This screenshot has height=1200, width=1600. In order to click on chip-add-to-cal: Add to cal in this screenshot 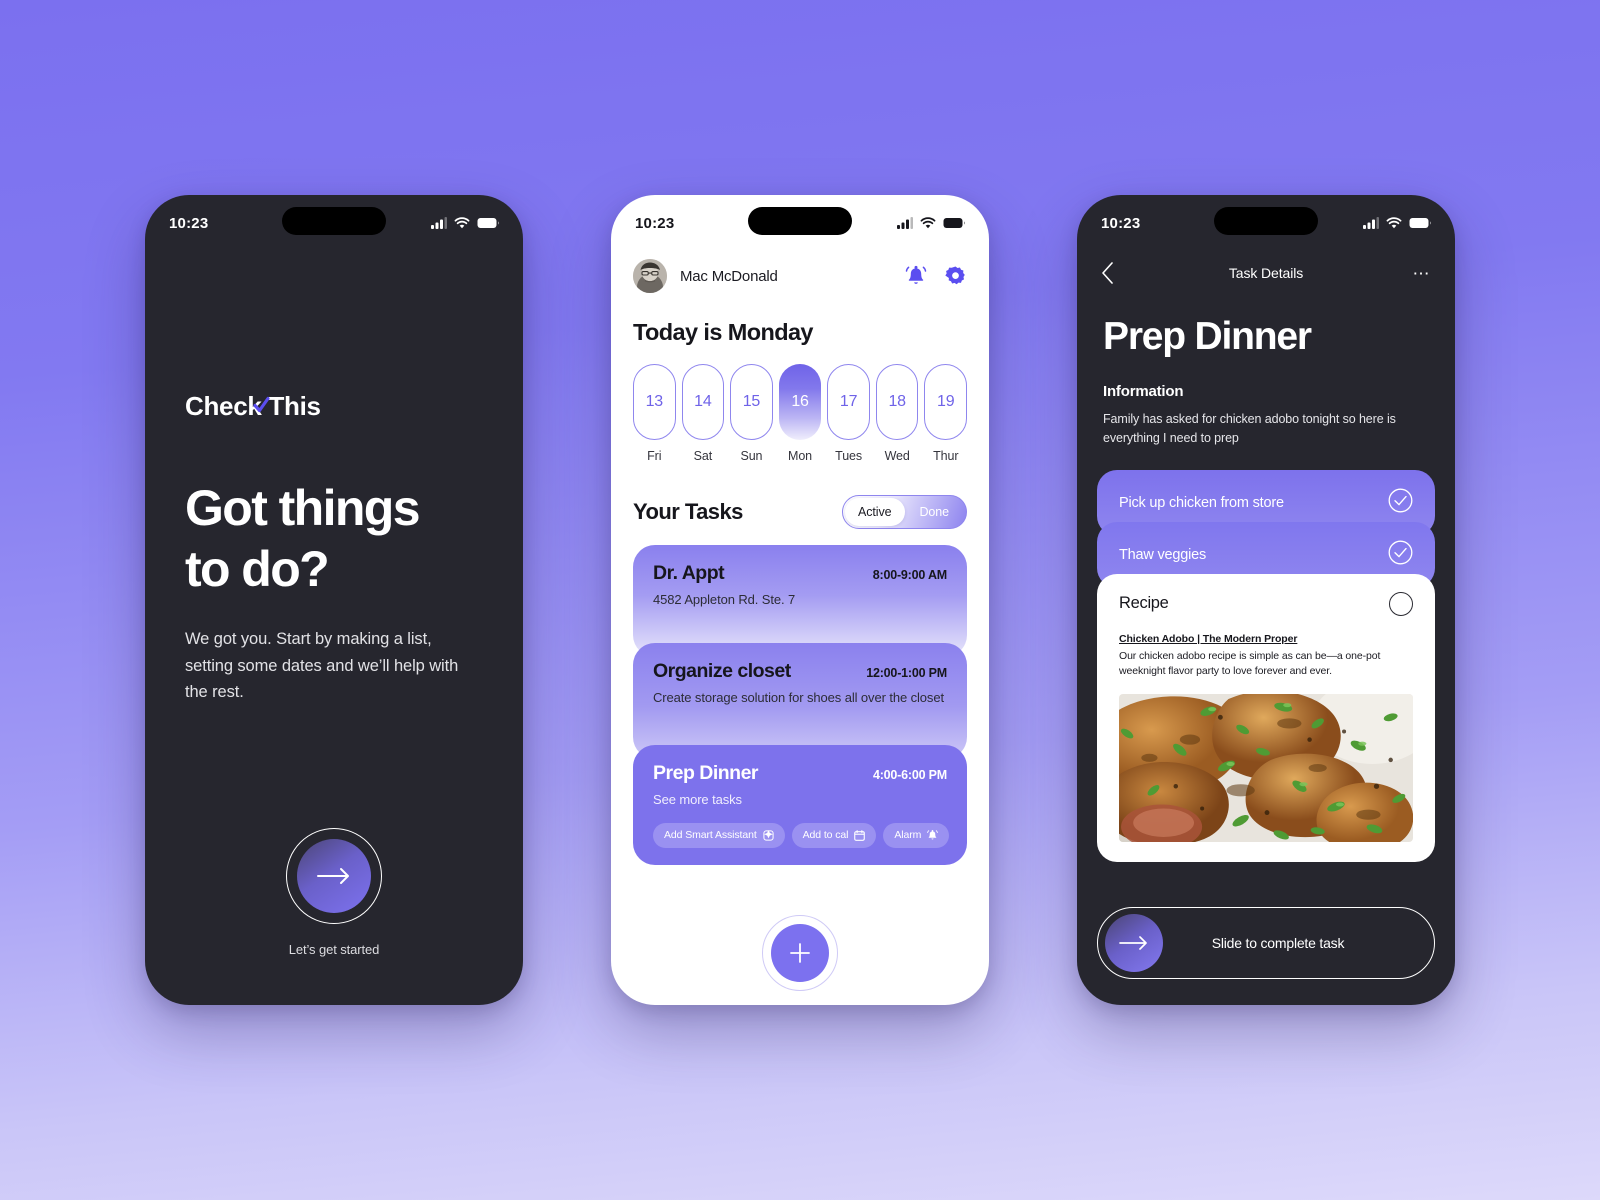, I will do `click(834, 835)`.